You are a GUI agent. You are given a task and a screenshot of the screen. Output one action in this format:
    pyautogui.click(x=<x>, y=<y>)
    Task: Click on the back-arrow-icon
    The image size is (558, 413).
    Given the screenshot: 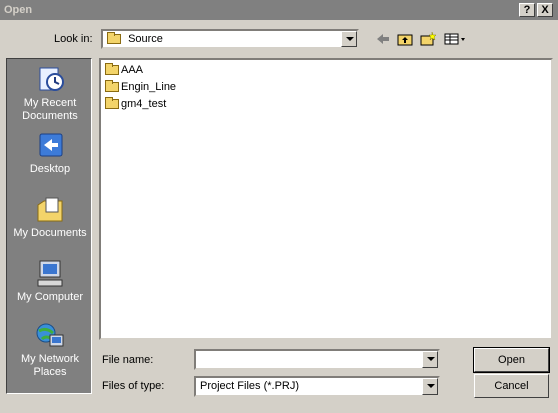 What is the action you would take?
    pyautogui.click(x=383, y=39)
    